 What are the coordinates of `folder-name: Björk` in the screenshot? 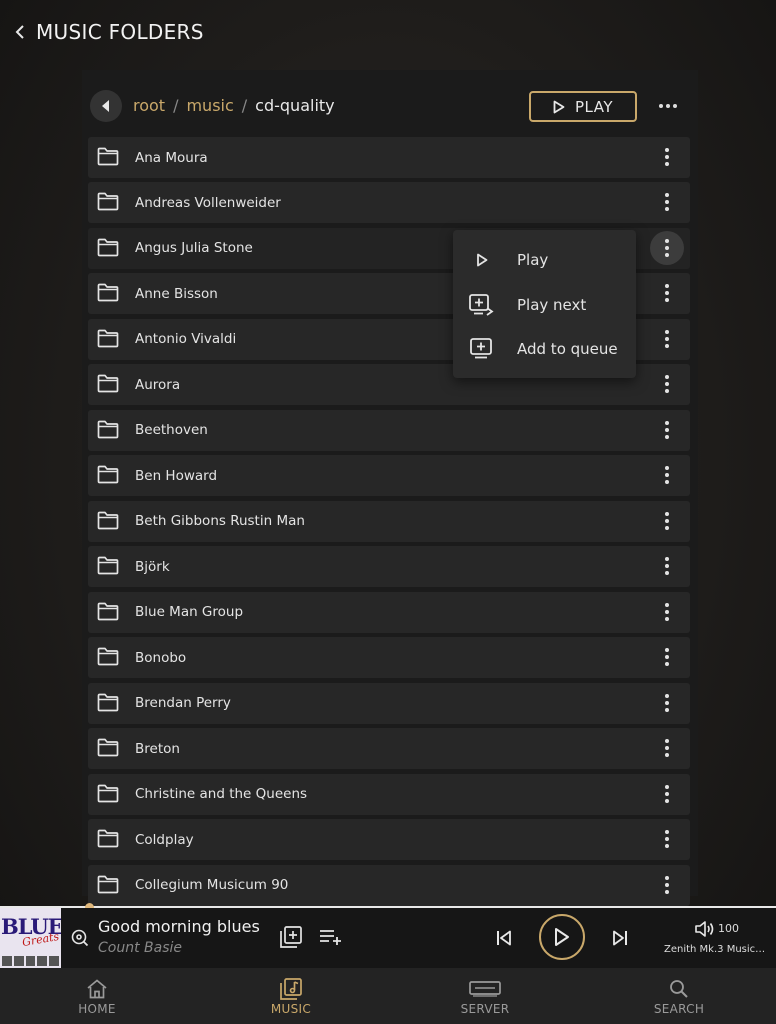 It's located at (152, 566).